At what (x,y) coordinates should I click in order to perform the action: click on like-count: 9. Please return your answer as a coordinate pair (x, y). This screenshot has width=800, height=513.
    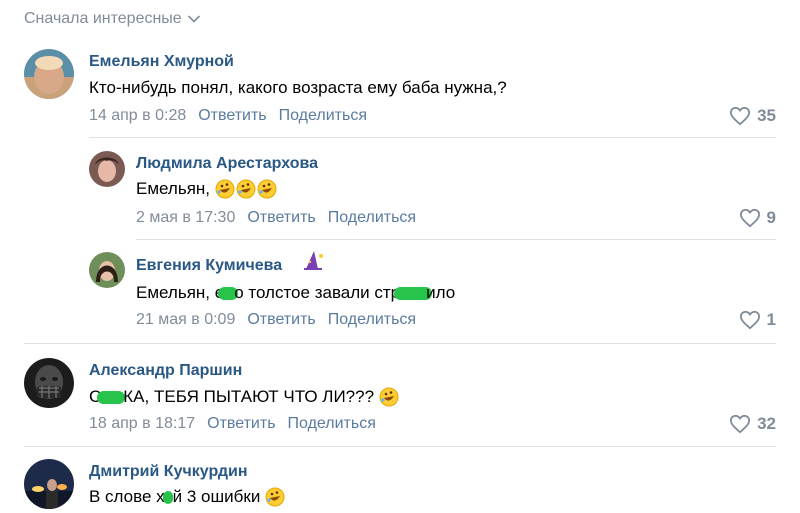
    Looking at the image, I should click on (771, 217).